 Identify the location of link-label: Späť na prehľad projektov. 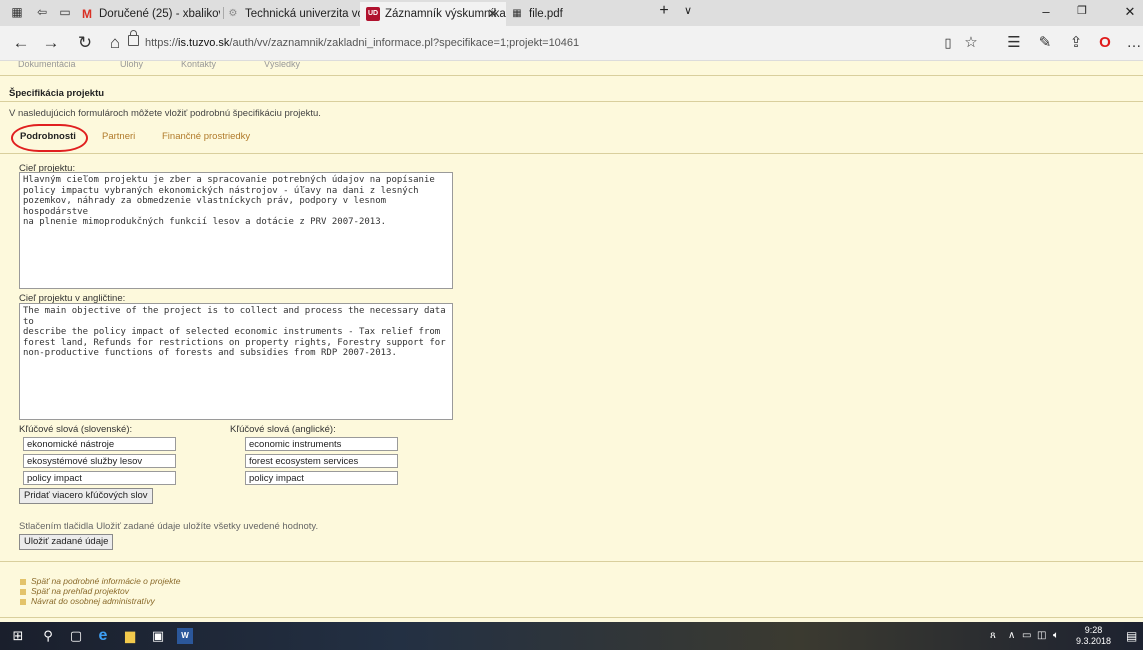
(80, 591).